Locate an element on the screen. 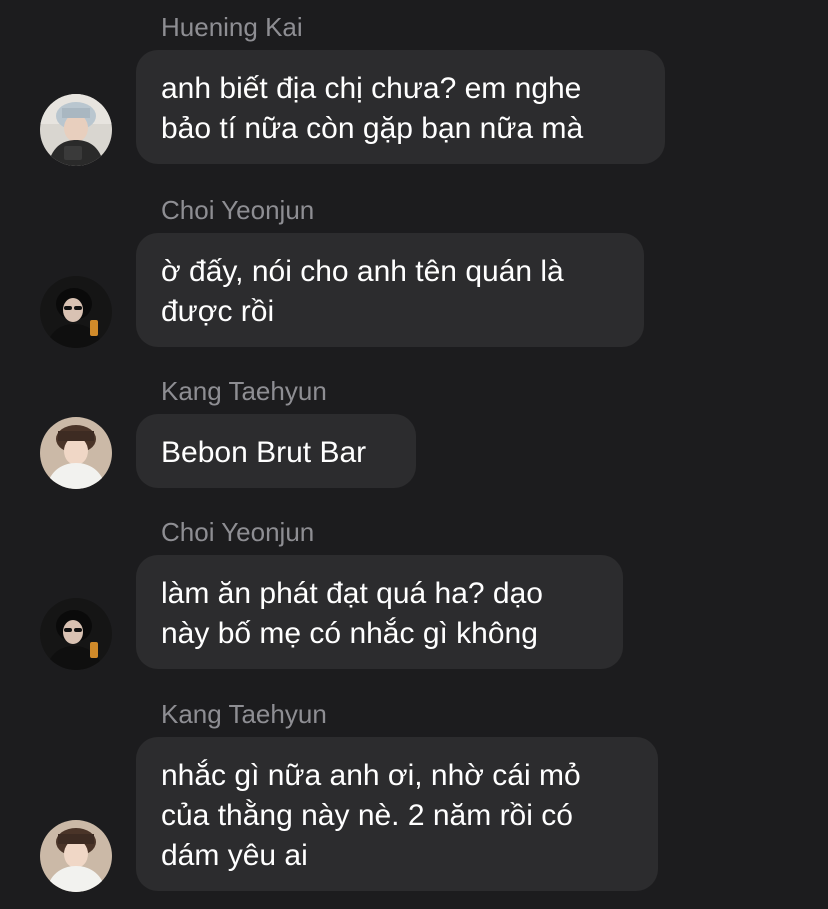 The height and width of the screenshot is (909, 828). message-bubble: Bebon Brut Bar is located at coordinates (276, 451).